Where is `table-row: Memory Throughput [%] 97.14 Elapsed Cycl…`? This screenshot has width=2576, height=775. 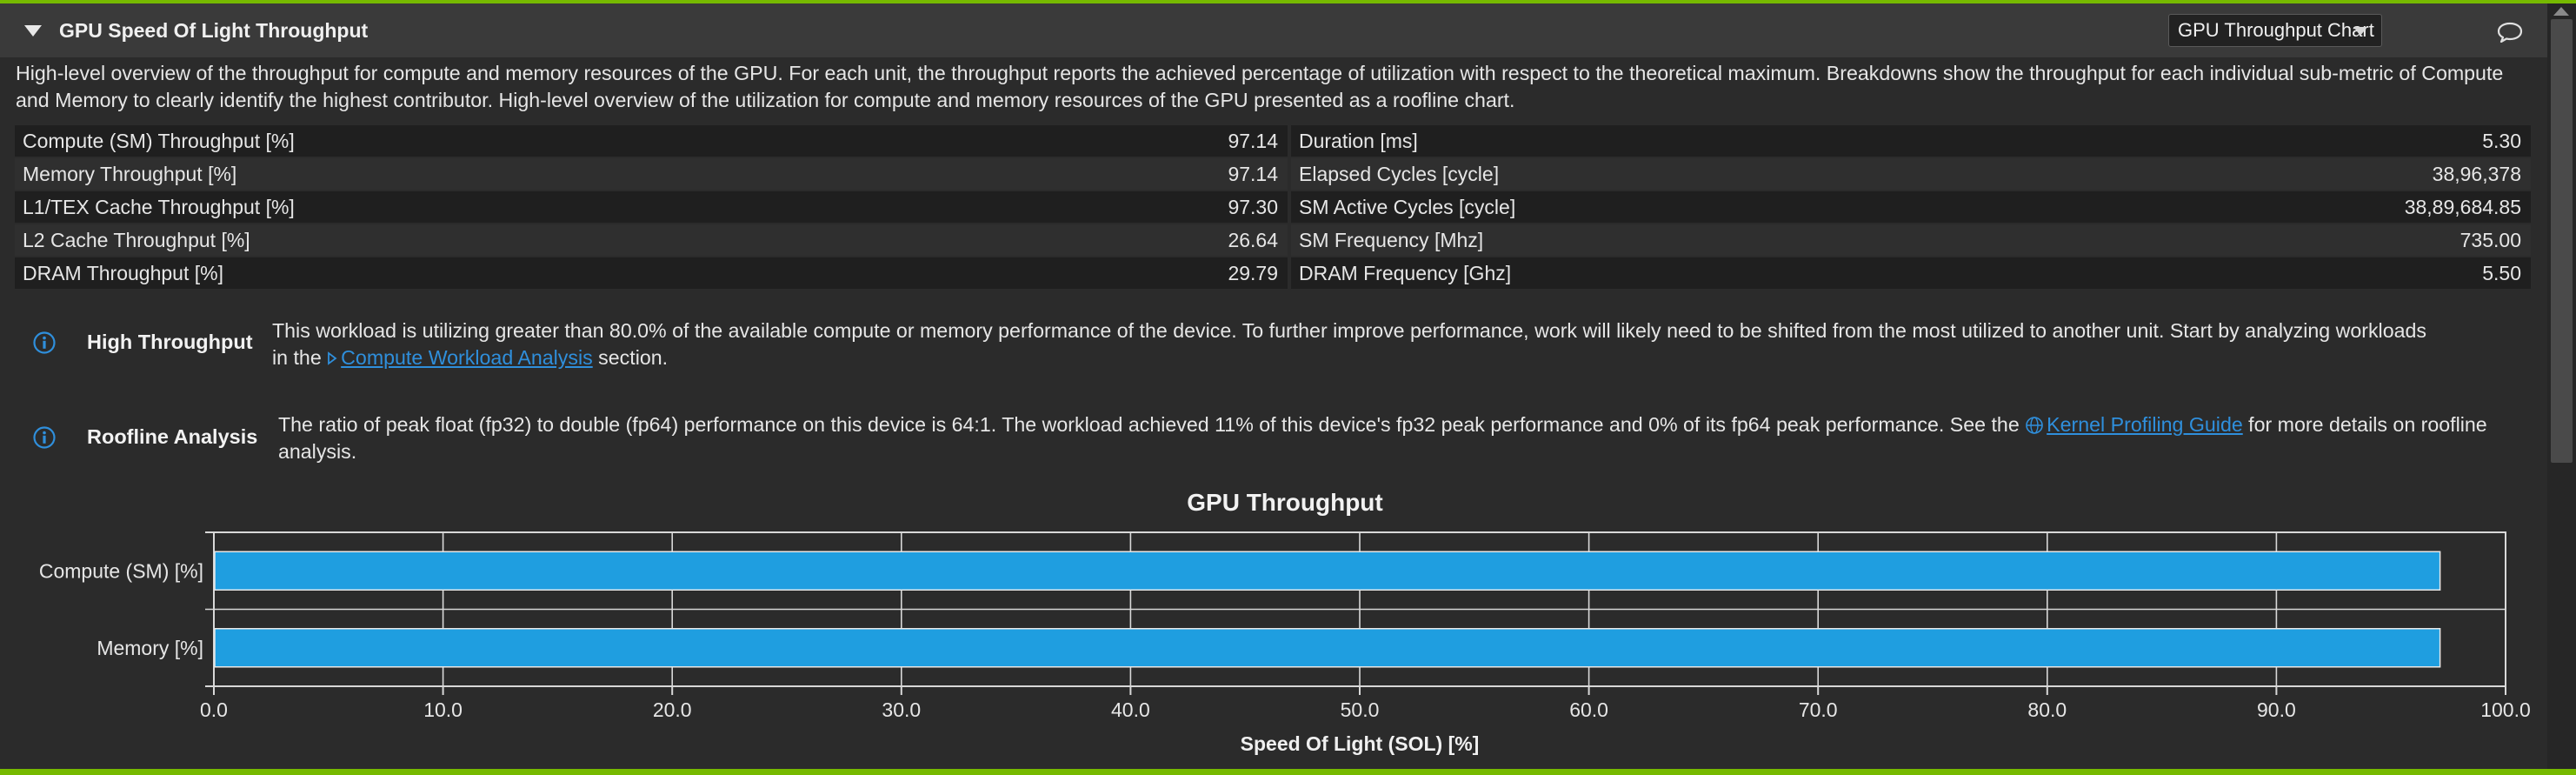 table-row: Memory Throughput [%] 97.14 Elapsed Cycl… is located at coordinates (1273, 174).